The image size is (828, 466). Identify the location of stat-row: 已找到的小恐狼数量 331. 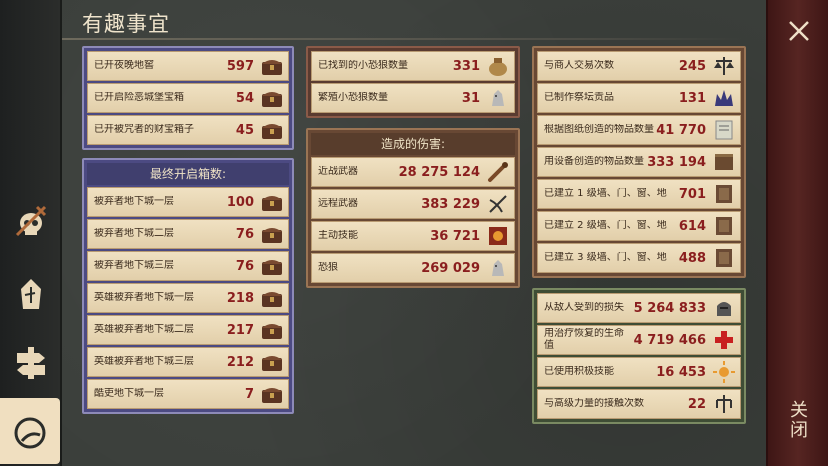
(413, 66).